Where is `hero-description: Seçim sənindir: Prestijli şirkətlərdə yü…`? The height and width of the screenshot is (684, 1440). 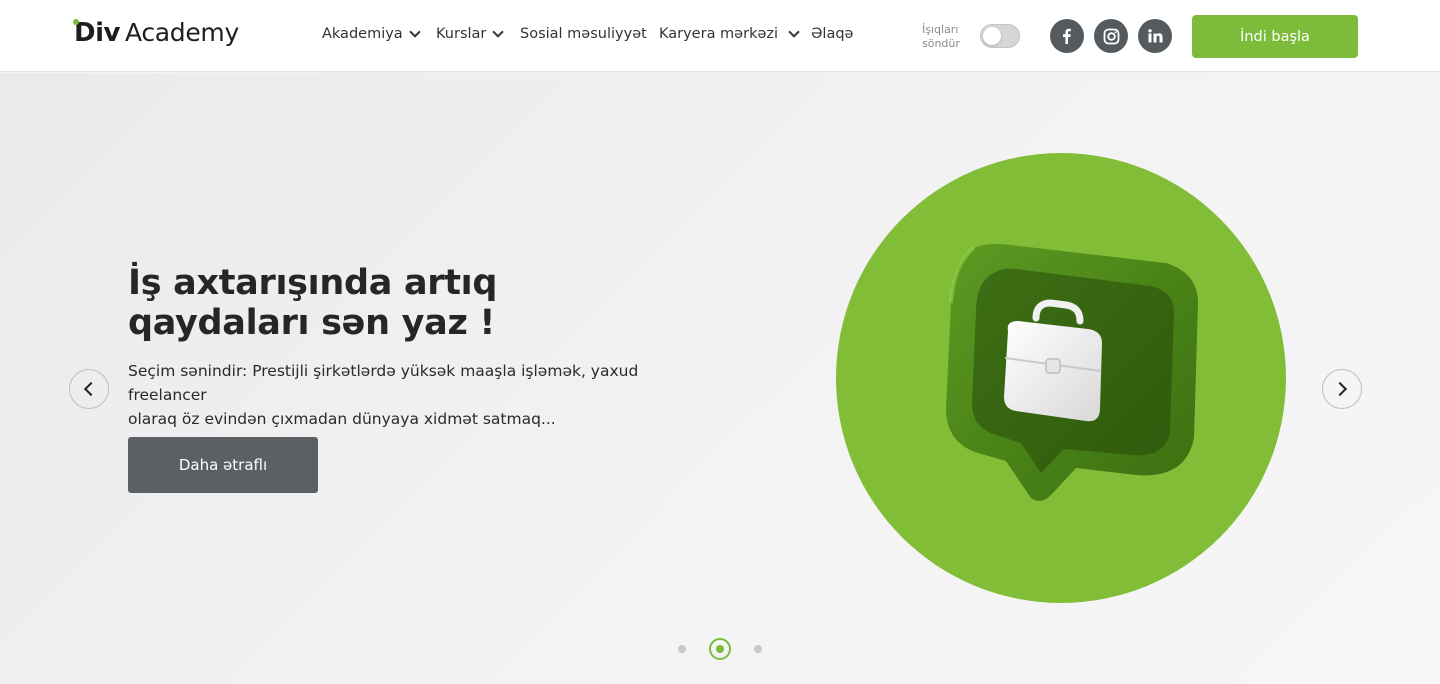 hero-description: Seçim sənindir: Prestijli şirkətlərdə yü… is located at coordinates (418, 395).